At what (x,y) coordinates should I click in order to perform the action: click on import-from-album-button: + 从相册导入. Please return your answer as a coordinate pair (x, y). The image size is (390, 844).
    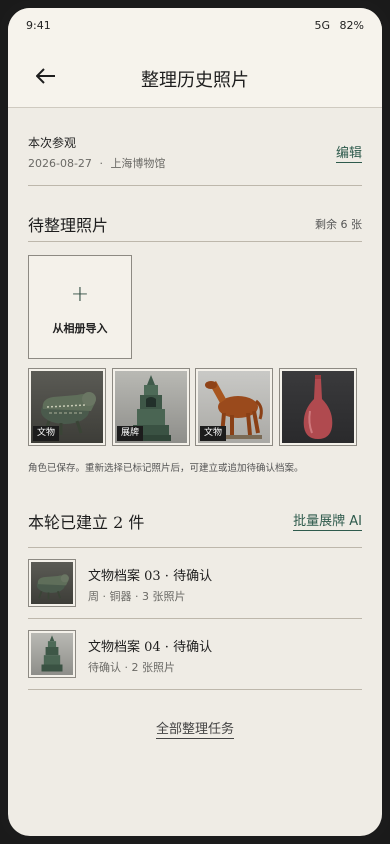
    Looking at the image, I should click on (80, 307).